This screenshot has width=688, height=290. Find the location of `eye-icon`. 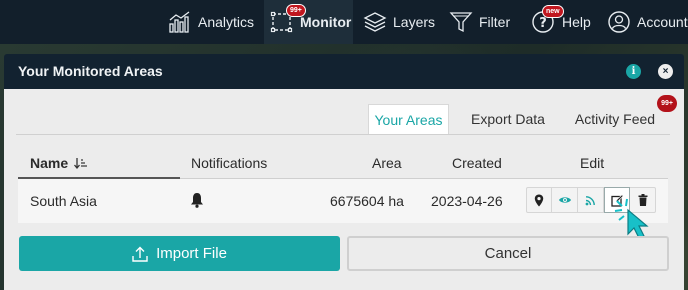

eye-icon is located at coordinates (564, 200).